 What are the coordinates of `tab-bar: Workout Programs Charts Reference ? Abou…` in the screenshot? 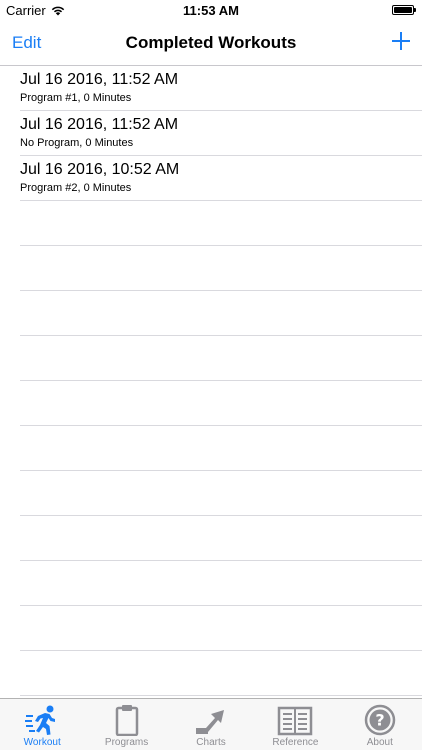 It's located at (211, 724).